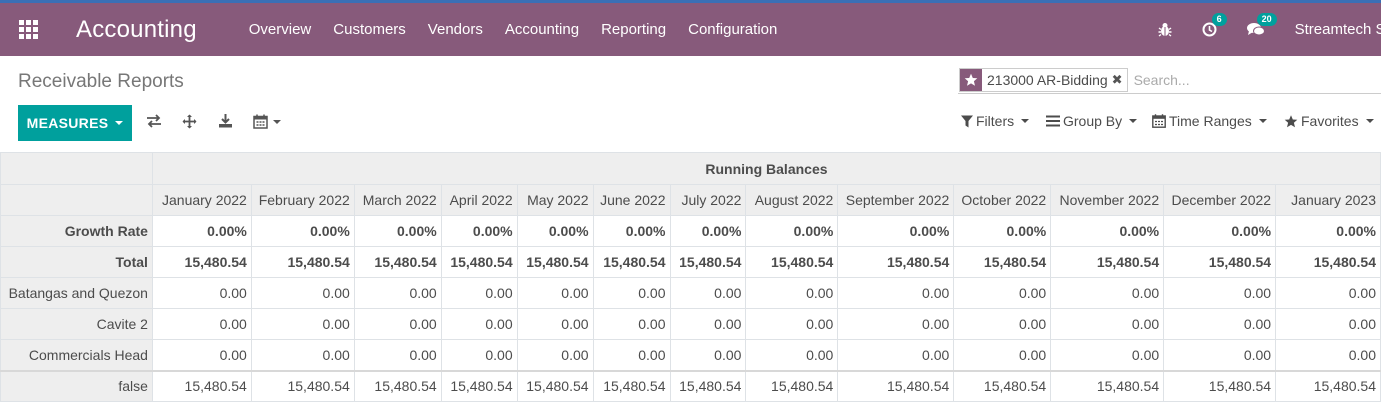 This screenshot has height=406, width=1381. Describe the element at coordinates (479, 200) in the screenshot. I see `pivot-column-header: April 2022` at that location.